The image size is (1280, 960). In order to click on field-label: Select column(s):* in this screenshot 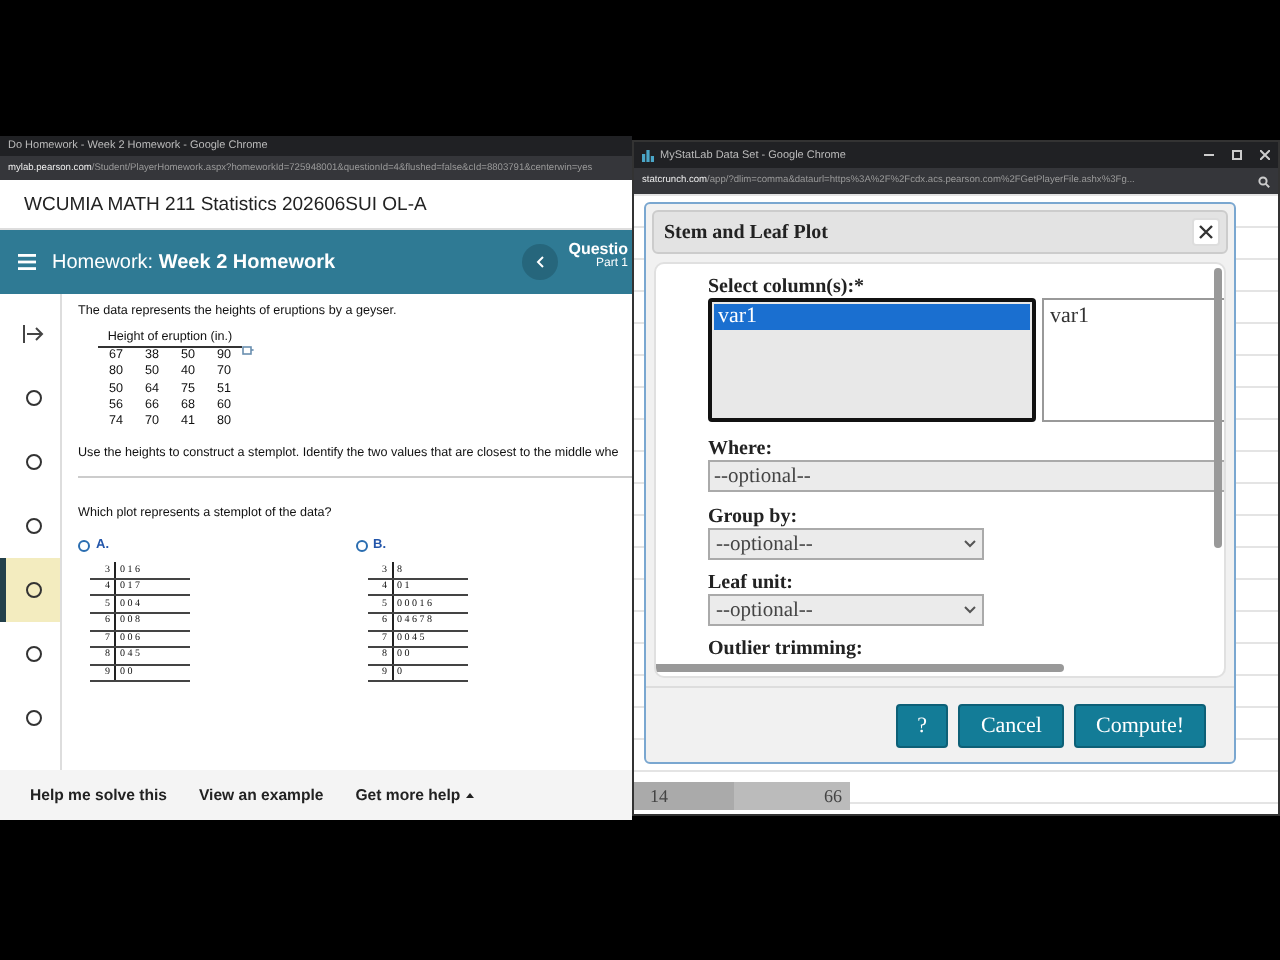, I will do `click(786, 287)`.